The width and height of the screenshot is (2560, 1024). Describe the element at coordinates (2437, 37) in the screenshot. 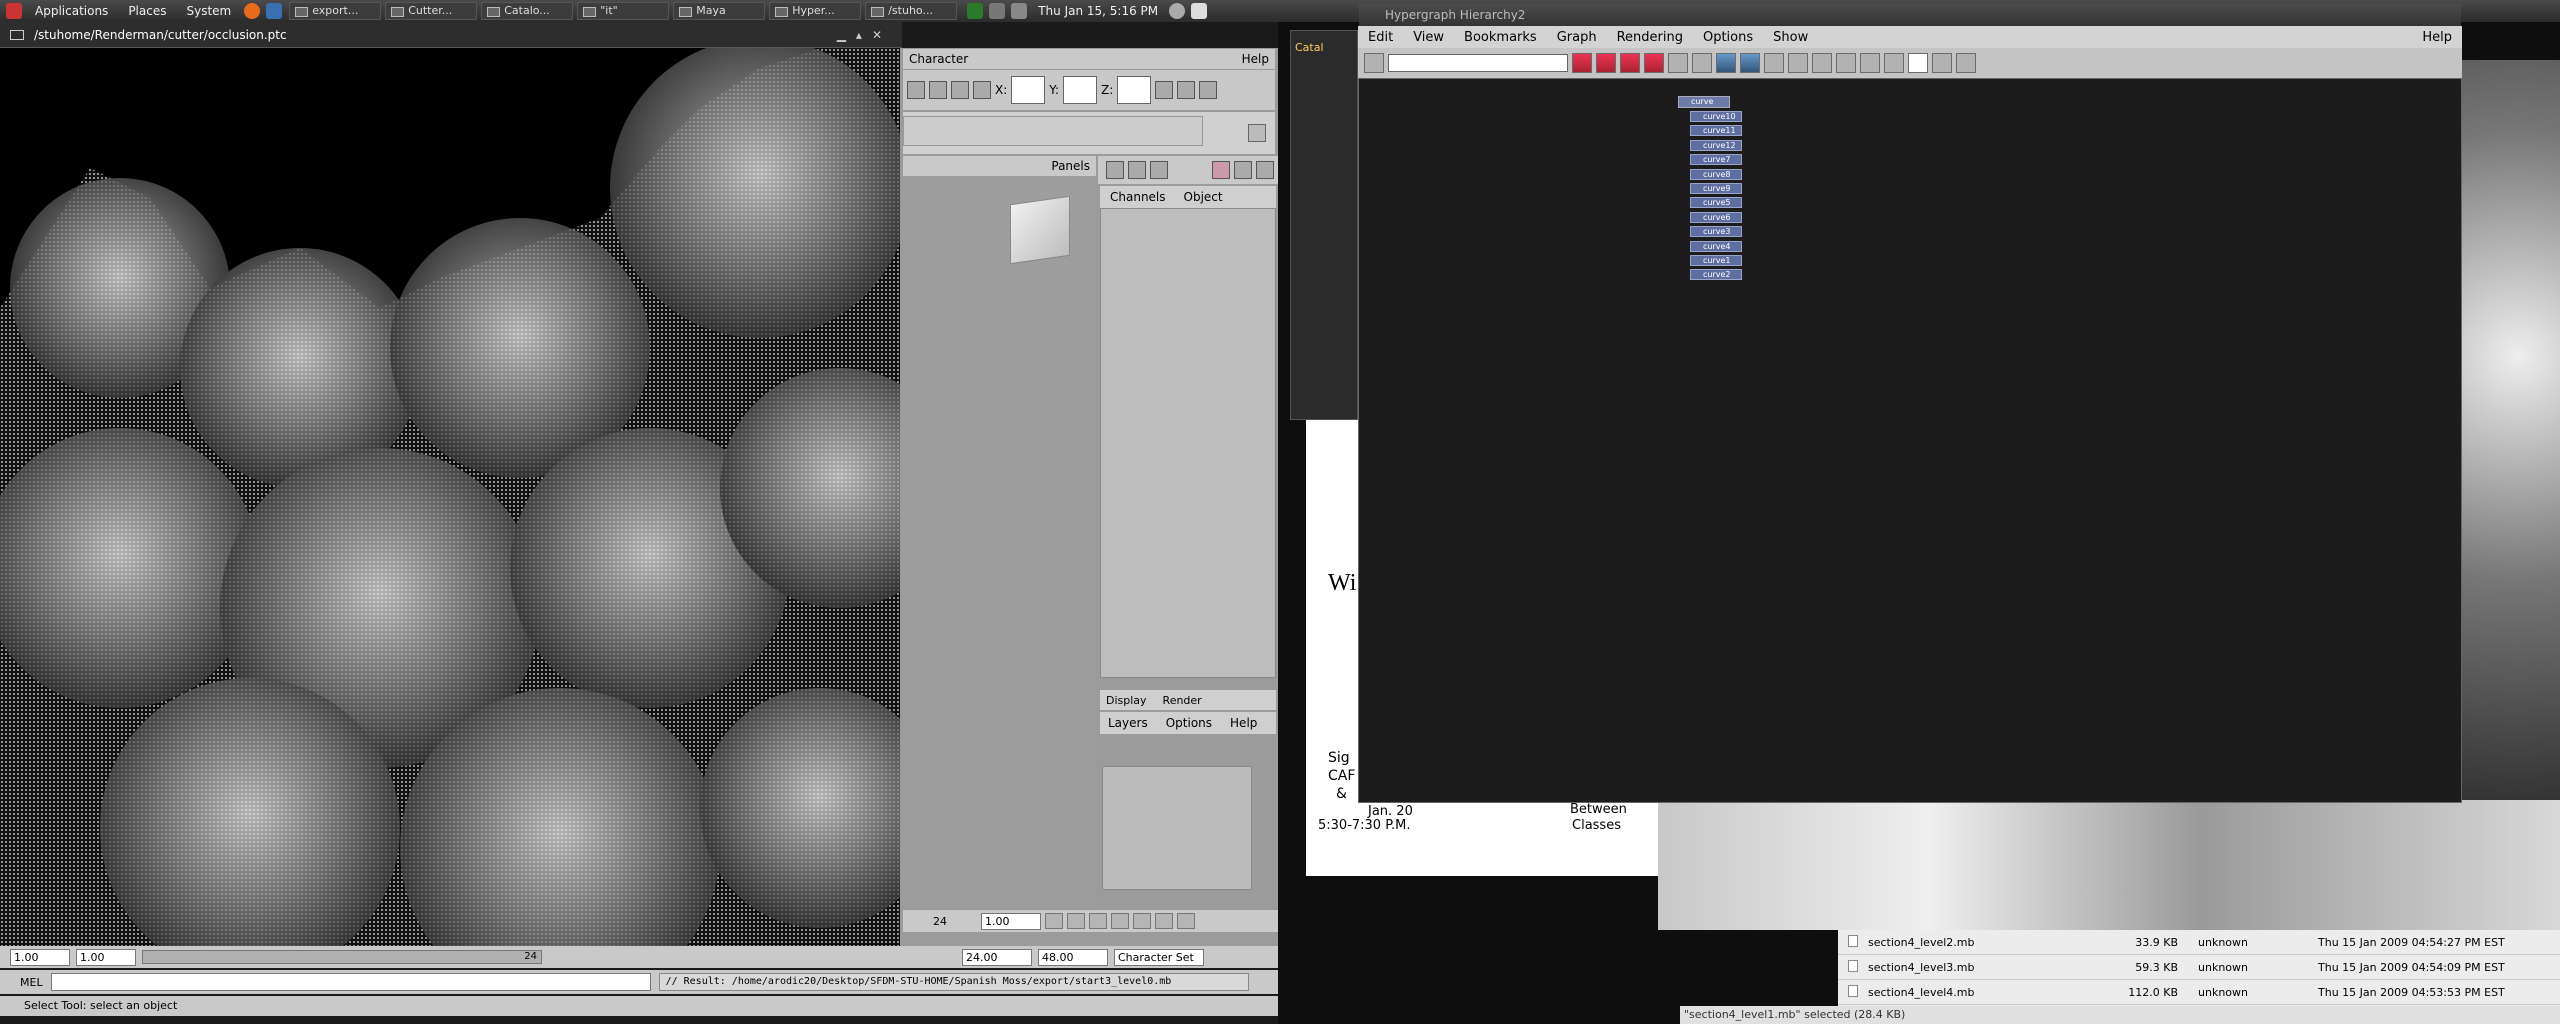

I see `hg-menu-help: Help` at that location.